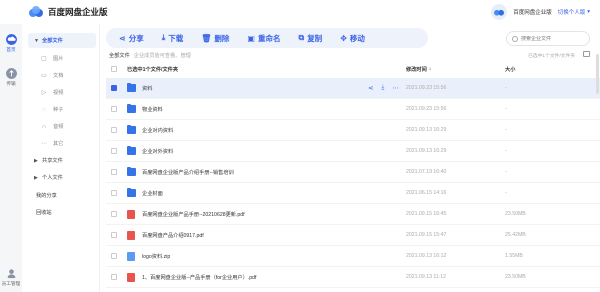 This screenshot has height=292, width=600. I want to click on file-size: 23.50MB, so click(515, 214).